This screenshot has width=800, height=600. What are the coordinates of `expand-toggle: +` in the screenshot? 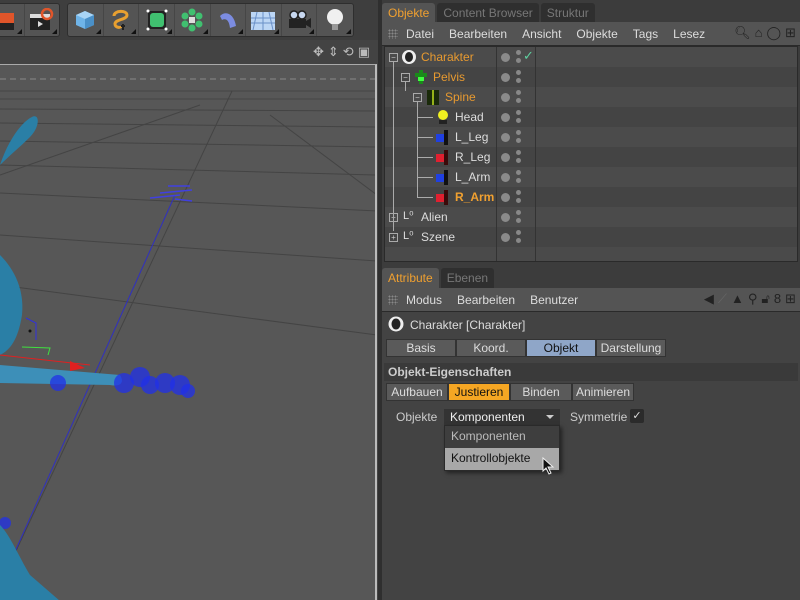 It's located at (393, 237).